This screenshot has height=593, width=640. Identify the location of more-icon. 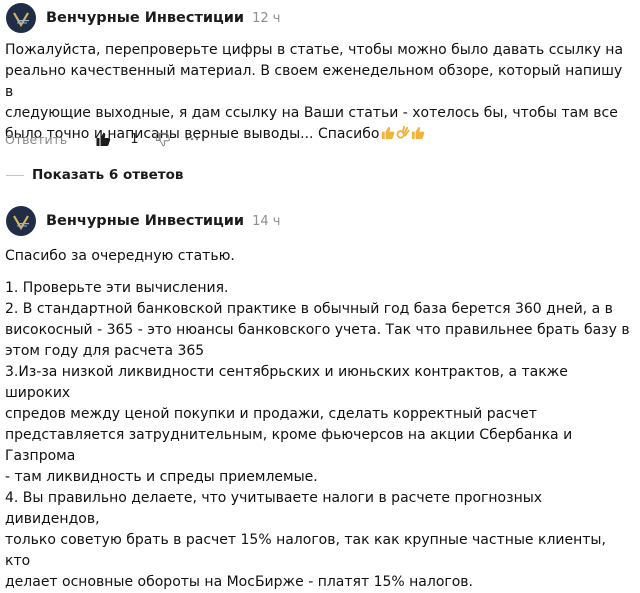
(191, 139).